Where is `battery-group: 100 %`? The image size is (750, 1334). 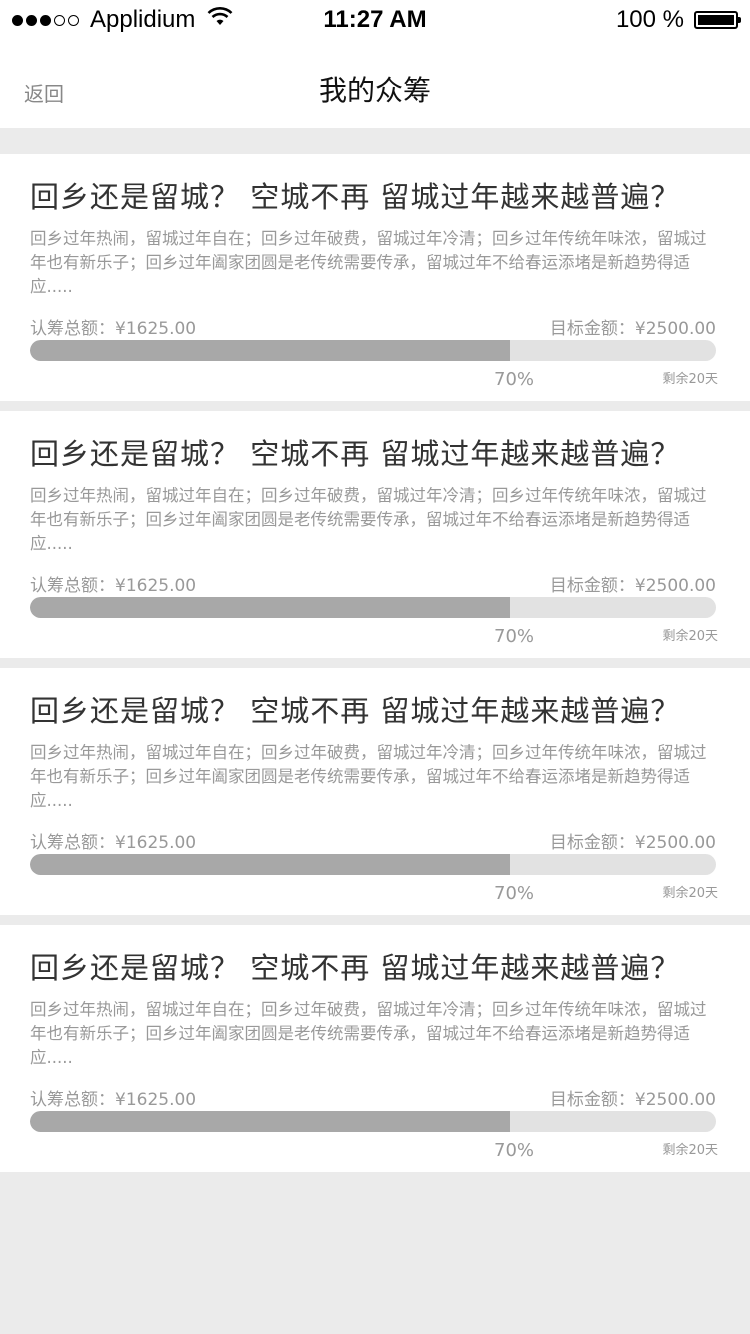
battery-group: 100 % is located at coordinates (678, 20).